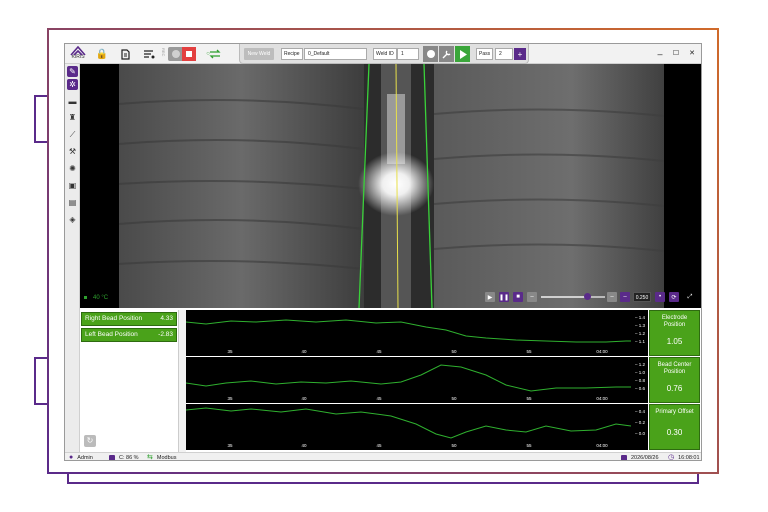 This screenshot has height=512, width=768. I want to click on new-weld-button: New Weld, so click(259, 54).